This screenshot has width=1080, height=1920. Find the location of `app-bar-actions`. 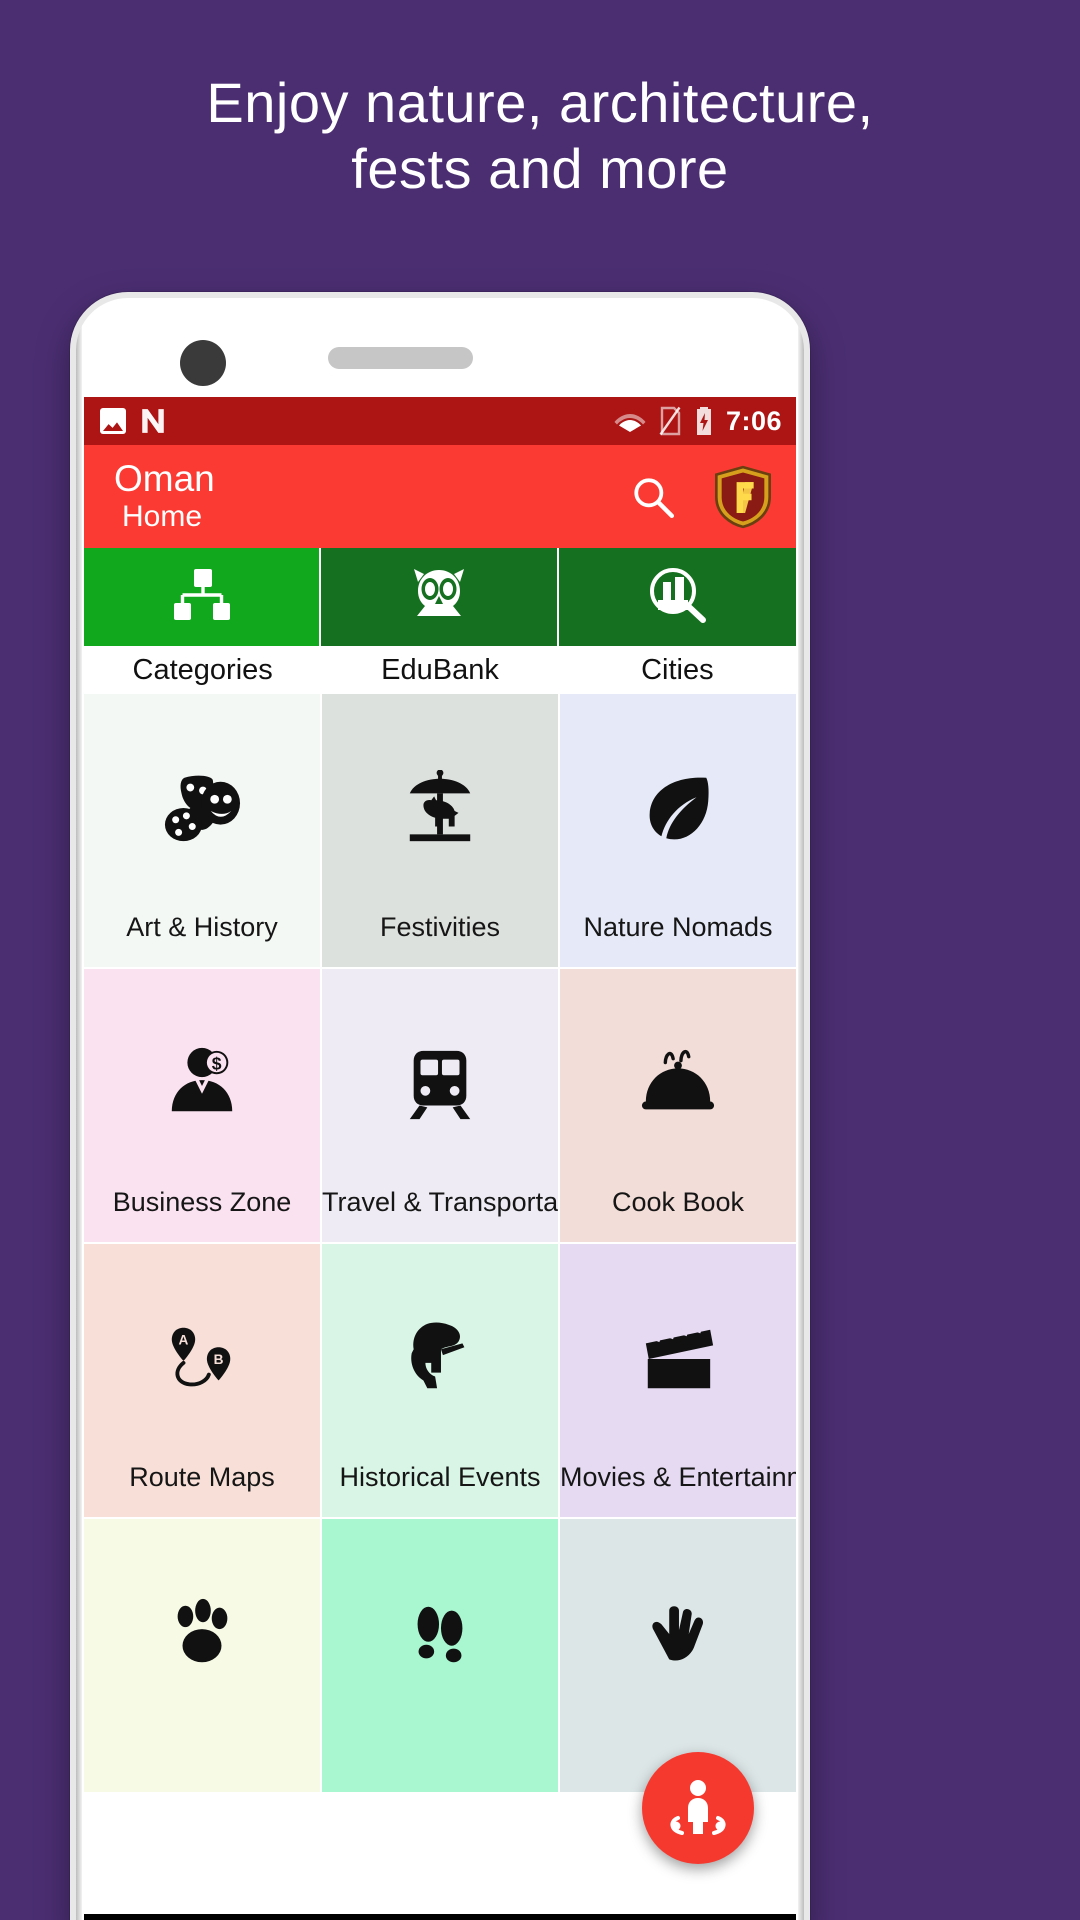

app-bar-actions is located at coordinates (701, 497).